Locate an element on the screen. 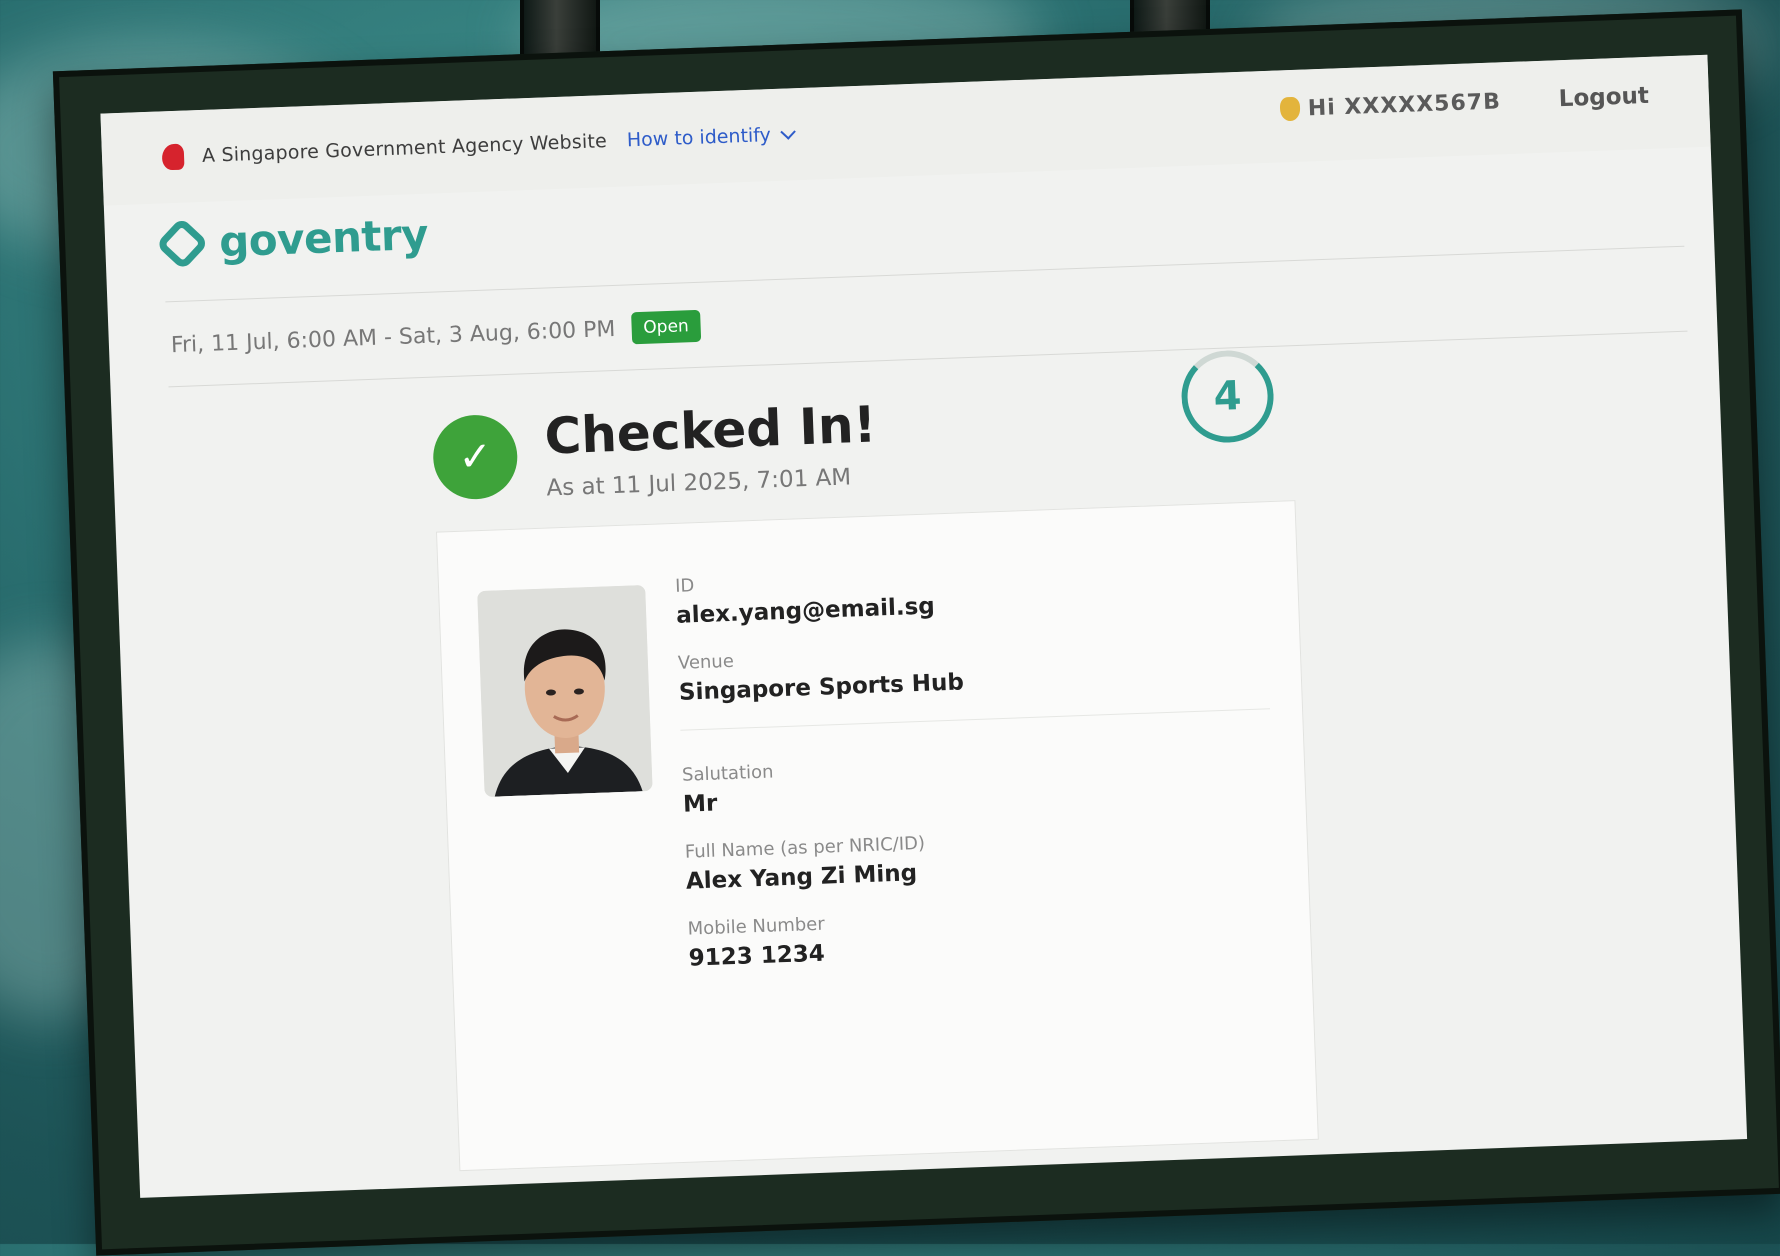  chevron-down-icon is located at coordinates (788, 131).